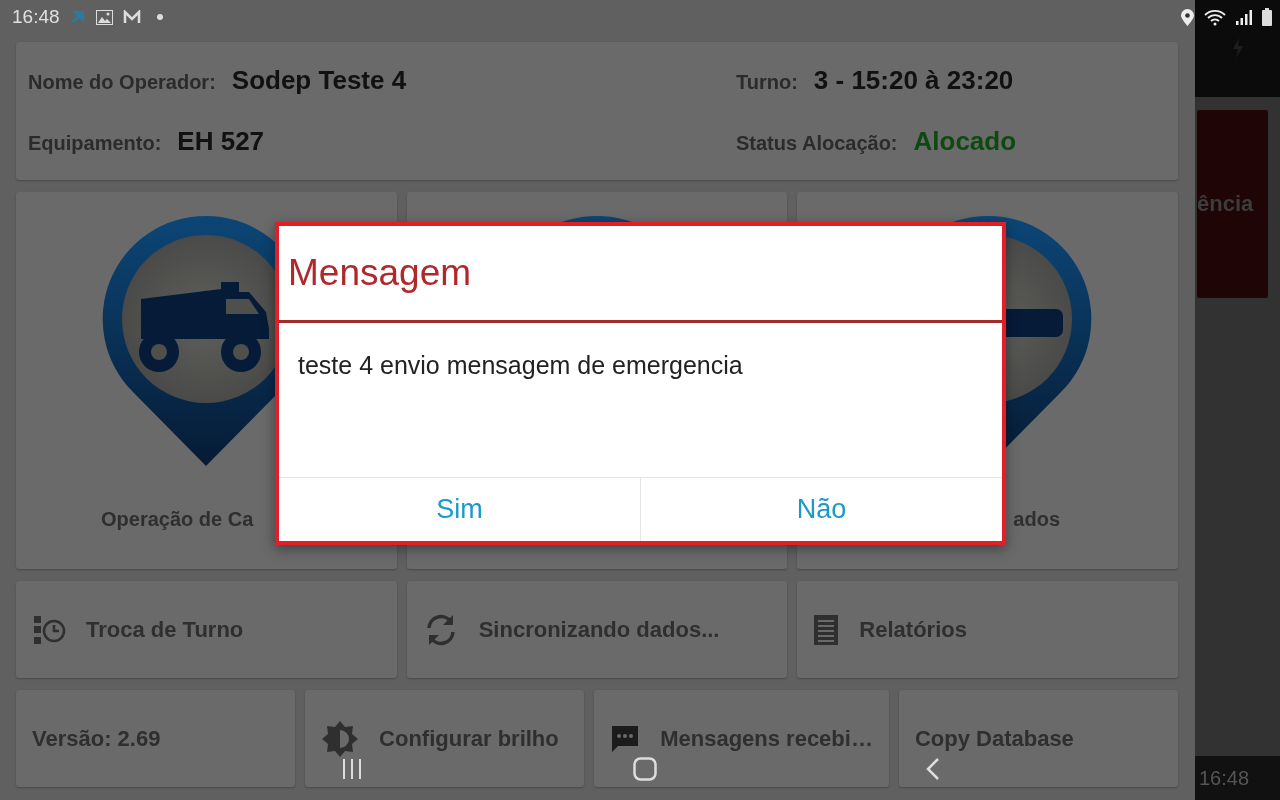 This screenshot has height=800, width=1280. What do you see at coordinates (767, 82) in the screenshot?
I see `field-label: Turno:` at bounding box center [767, 82].